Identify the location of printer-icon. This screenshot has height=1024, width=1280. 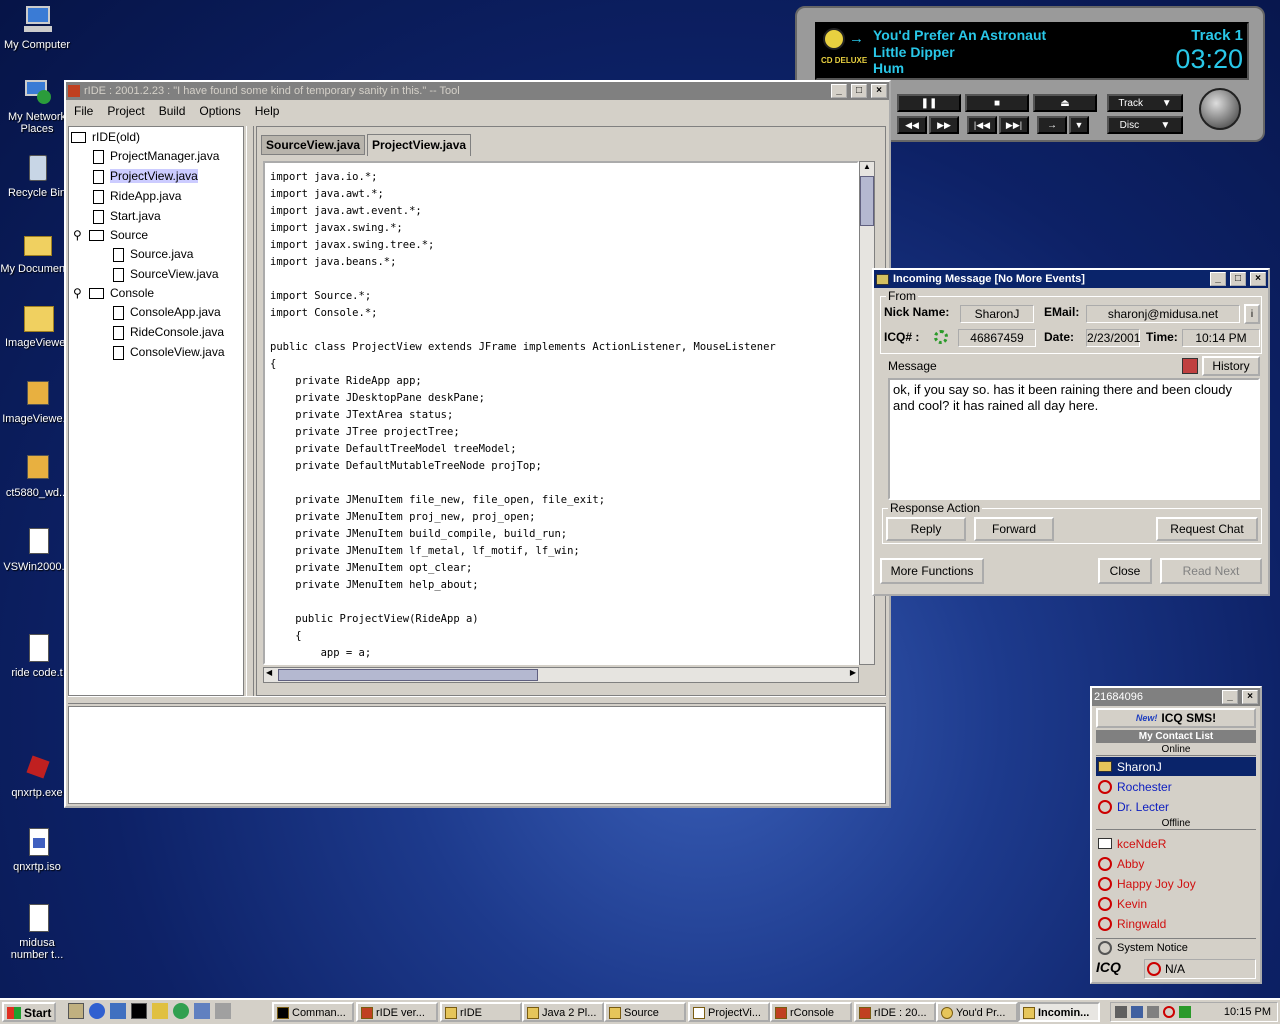
(1153, 1012).